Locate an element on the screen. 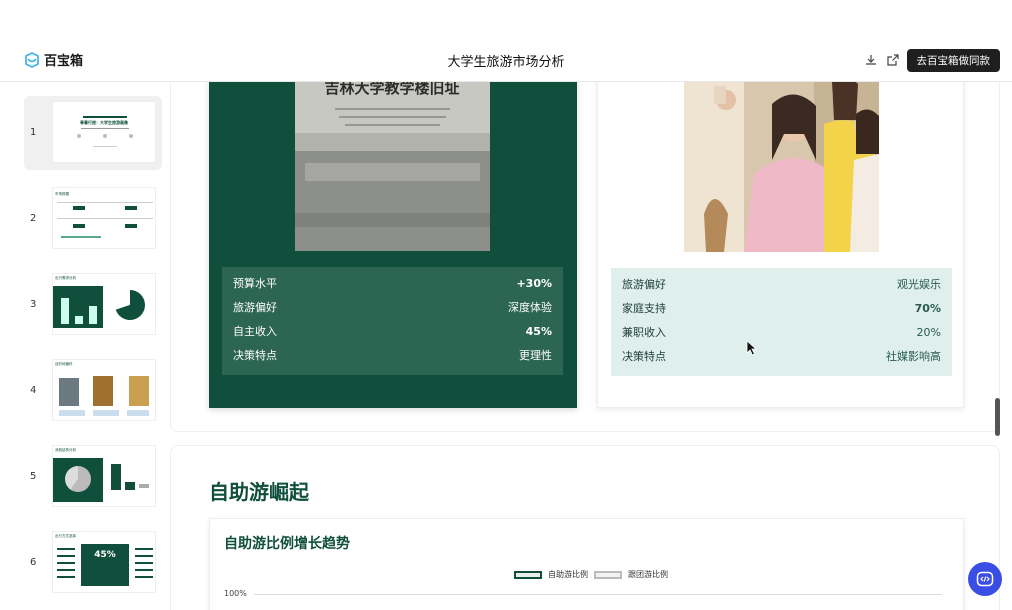 The width and height of the screenshot is (1012, 610). slide-preview-number: 45% is located at coordinates (105, 565).